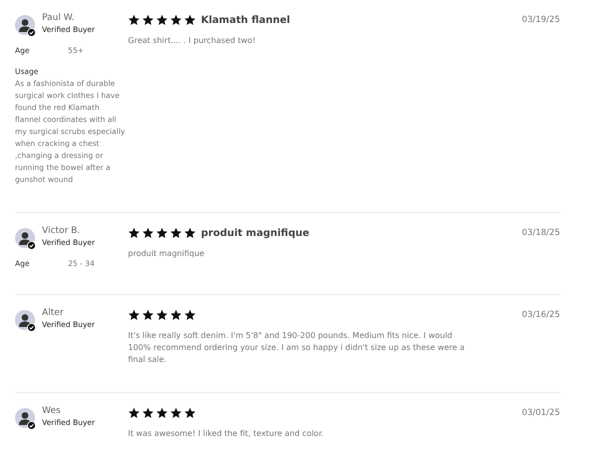  Describe the element at coordinates (62, 231) in the screenshot. I see `reviewer-name: Victor B.` at that location.